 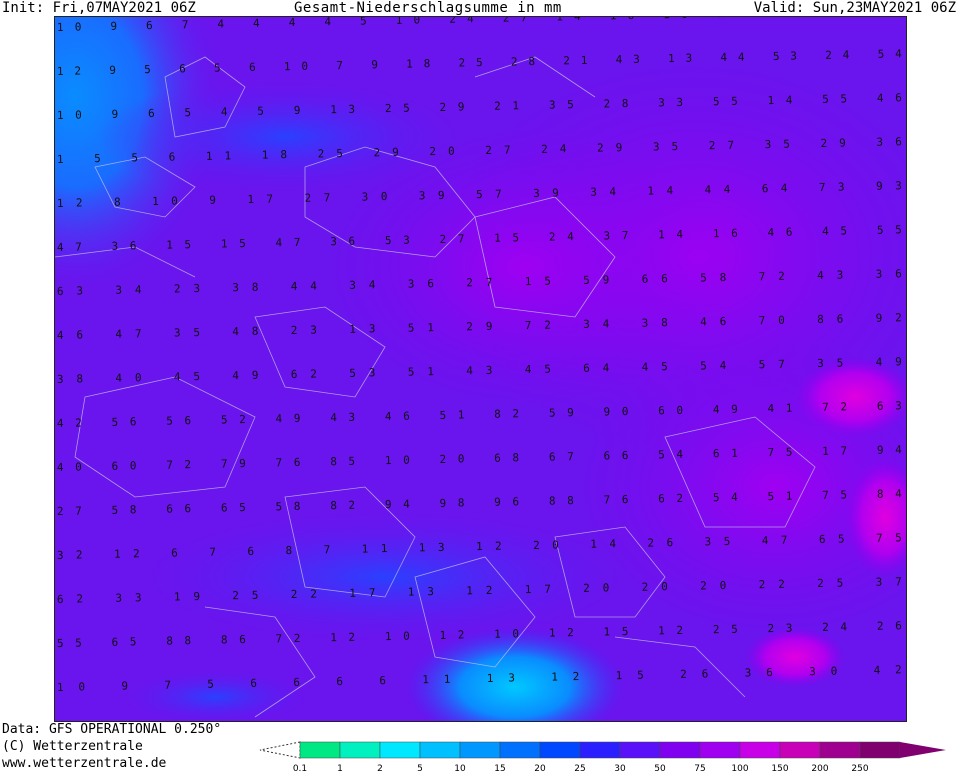 I want to click on legend-tick-label: 2, so click(x=380, y=769).